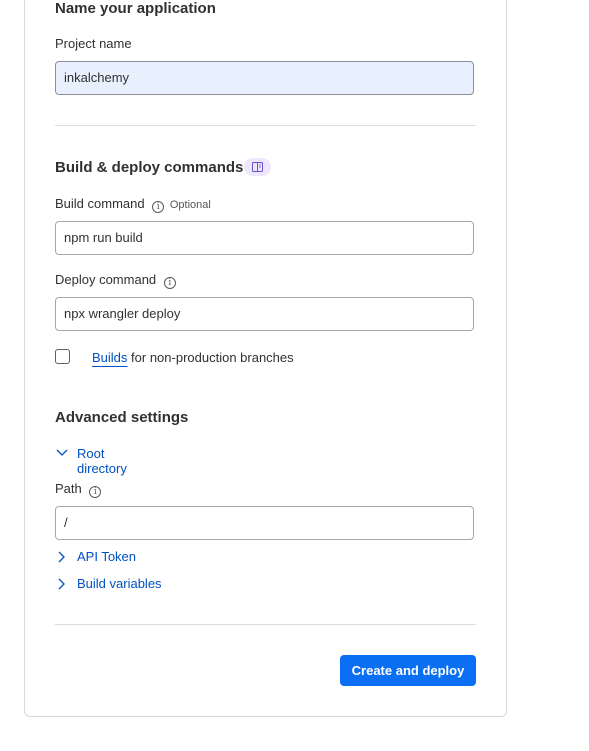 The width and height of the screenshot is (589, 751). I want to click on path-label-row: Path i, so click(78, 489).